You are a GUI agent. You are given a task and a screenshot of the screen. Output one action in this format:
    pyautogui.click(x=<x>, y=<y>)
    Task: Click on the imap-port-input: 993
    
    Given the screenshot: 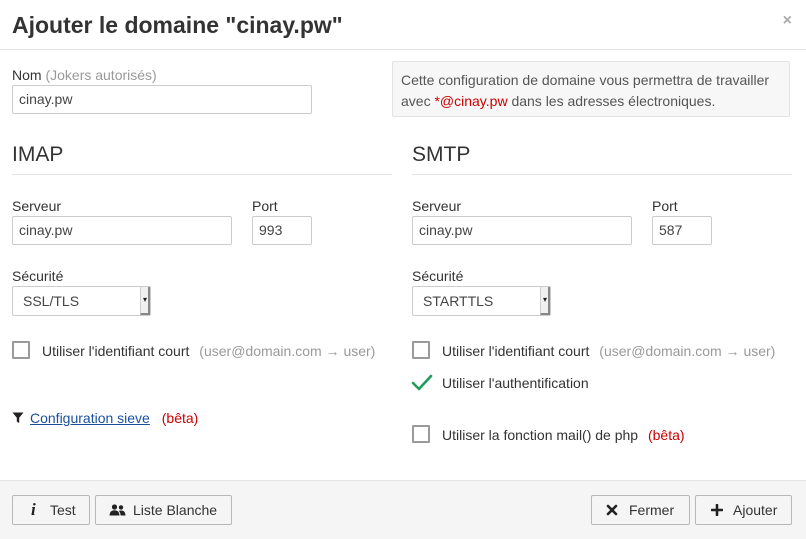 What is the action you would take?
    pyautogui.click(x=282, y=230)
    